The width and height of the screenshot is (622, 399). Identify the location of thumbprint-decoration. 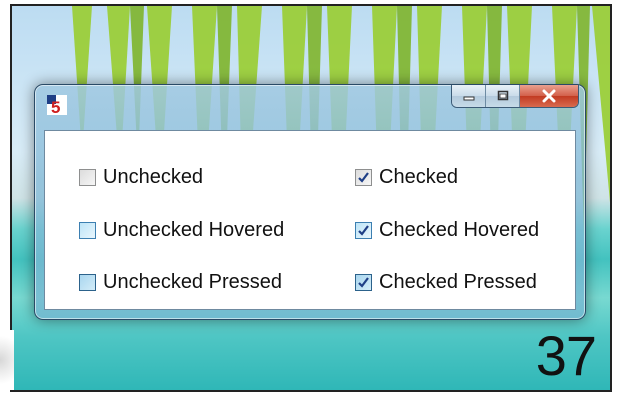
(7, 360).